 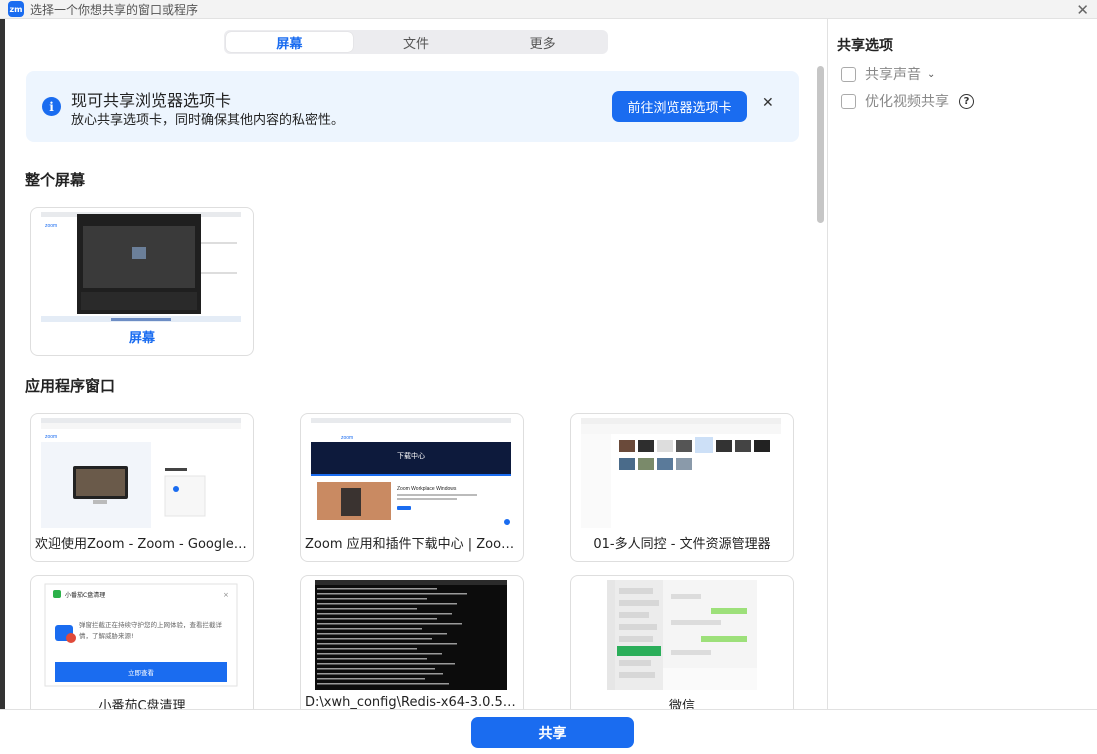 What do you see at coordinates (411, 635) in the screenshot?
I see `redis-console-thumbnail` at bounding box center [411, 635].